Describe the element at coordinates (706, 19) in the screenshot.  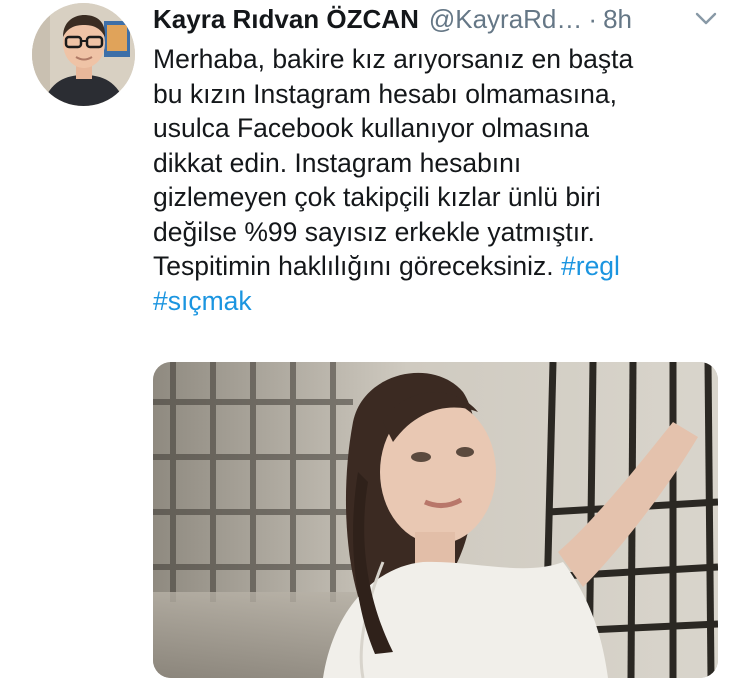
I see `chevron-down-icon` at that location.